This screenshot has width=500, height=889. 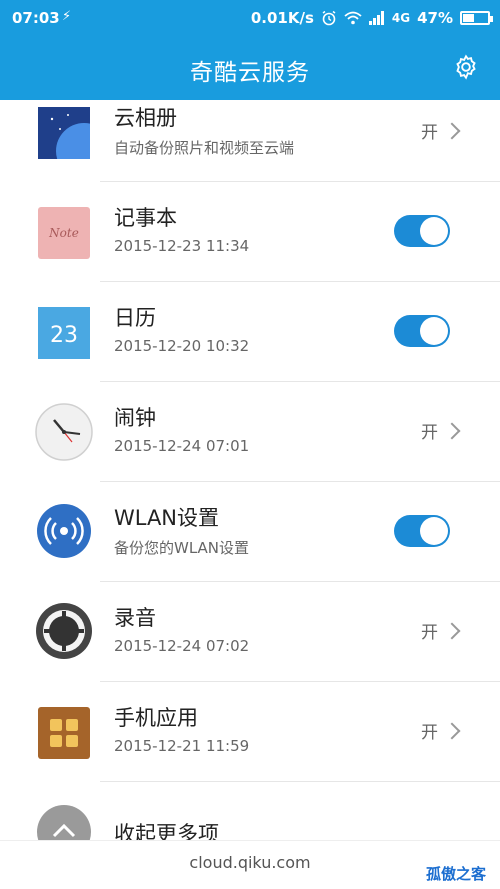 I want to click on wlan-icon, so click(x=64, y=531).